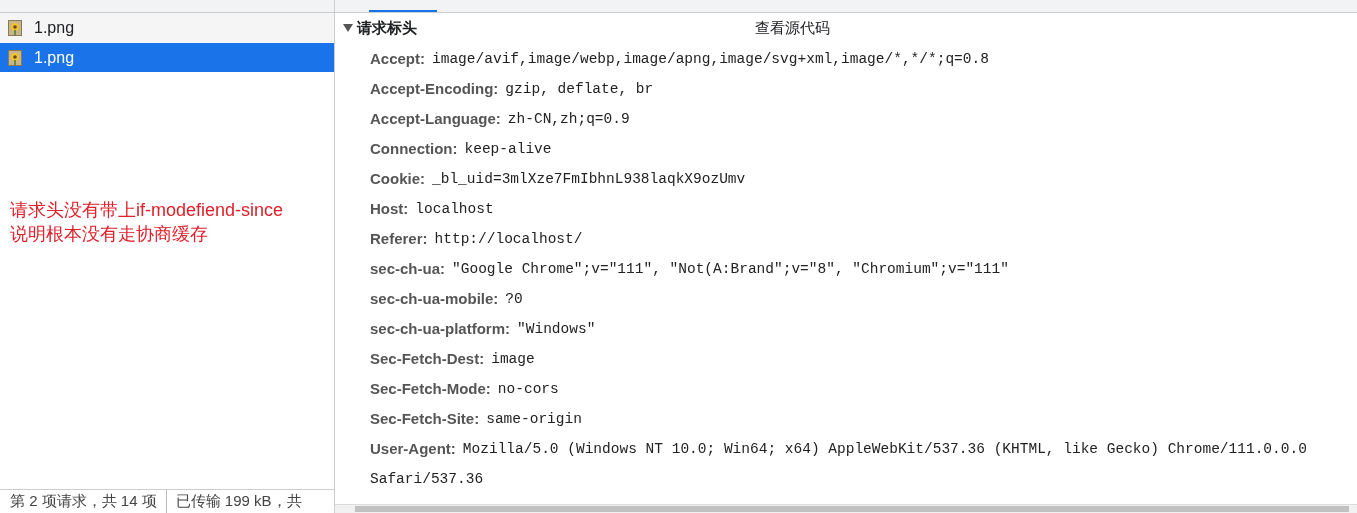  What do you see at coordinates (348, 28) in the screenshot?
I see `caret-icon` at bounding box center [348, 28].